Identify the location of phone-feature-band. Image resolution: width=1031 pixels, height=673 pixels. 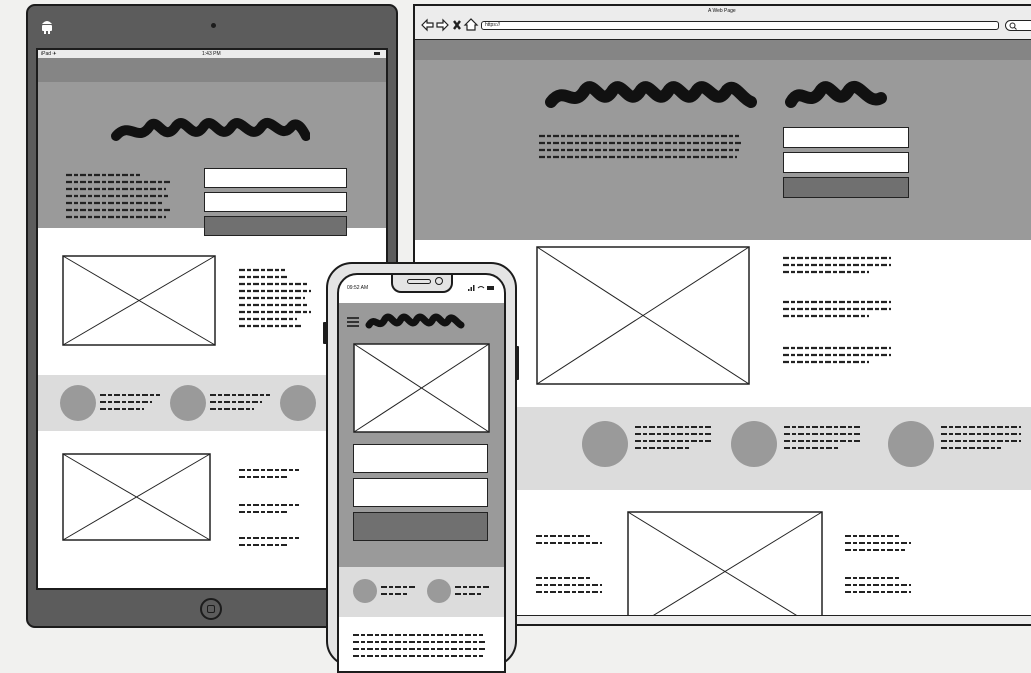
(421, 592).